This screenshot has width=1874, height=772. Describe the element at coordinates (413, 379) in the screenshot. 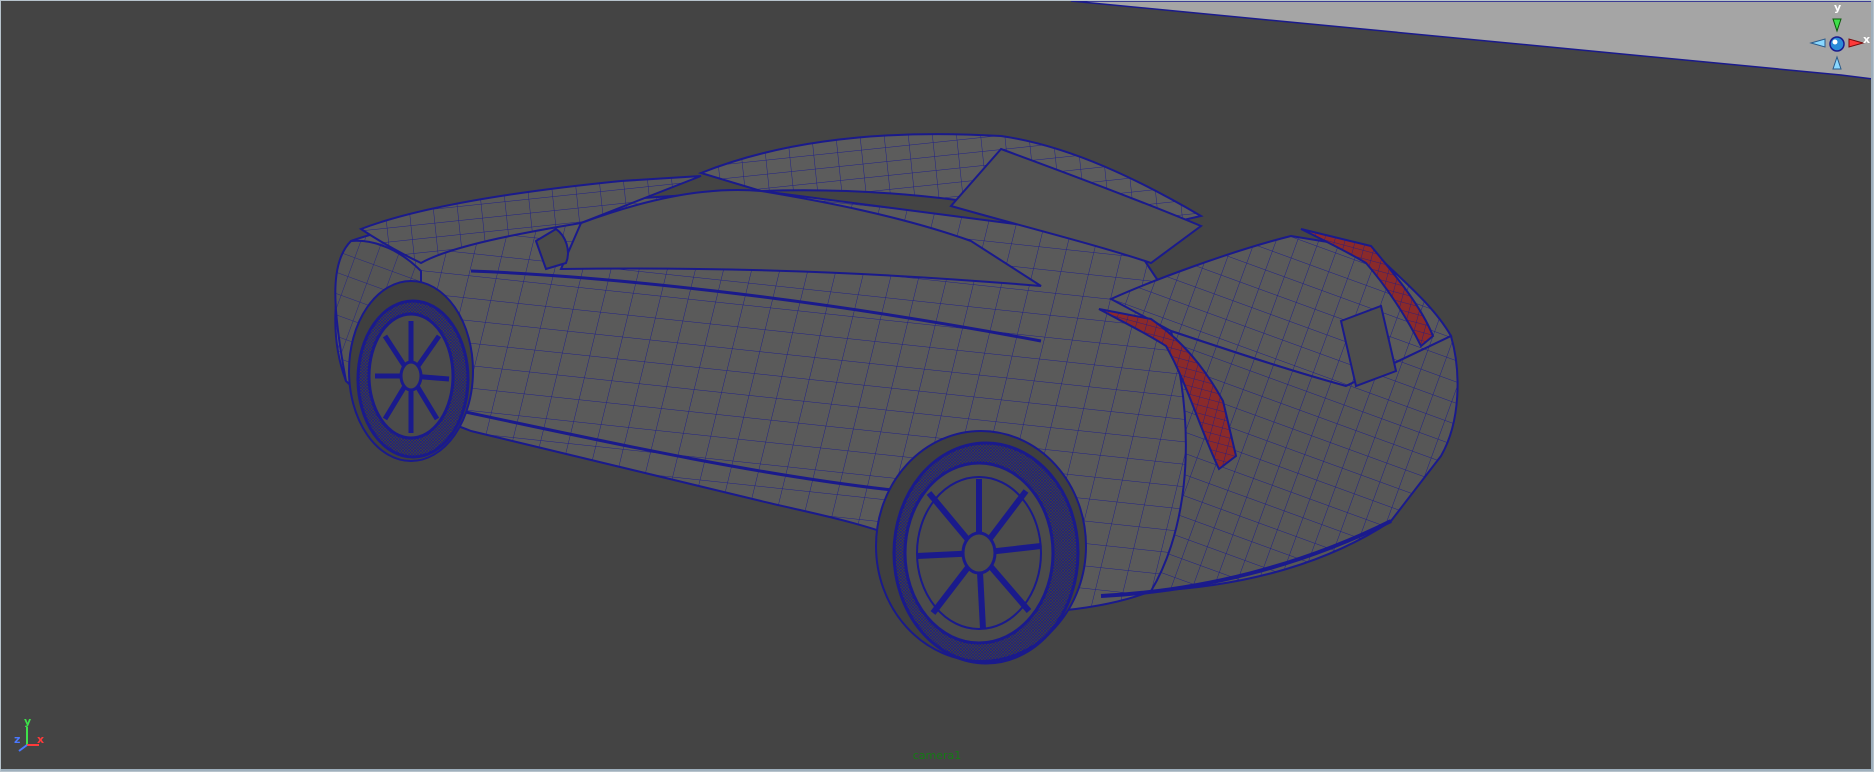

I see `car-front-wheel` at that location.